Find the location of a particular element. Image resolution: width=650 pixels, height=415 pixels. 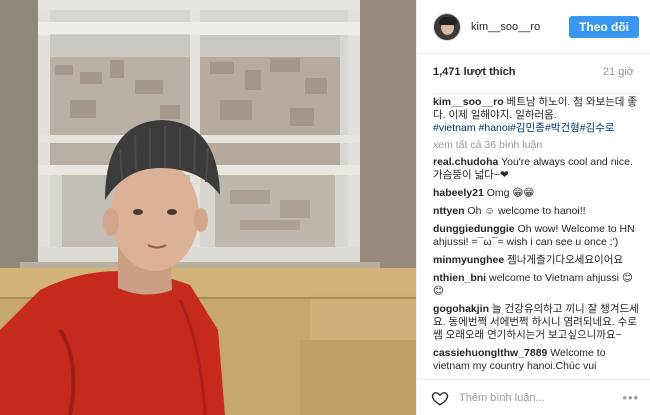

caption-username: kim__soo__ro is located at coordinates (468, 102).